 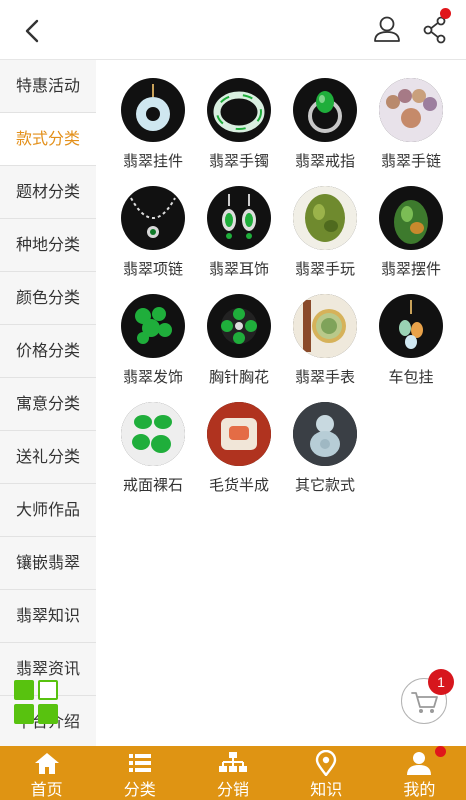 I want to click on category-label: 翡翠挂件, so click(x=152, y=161).